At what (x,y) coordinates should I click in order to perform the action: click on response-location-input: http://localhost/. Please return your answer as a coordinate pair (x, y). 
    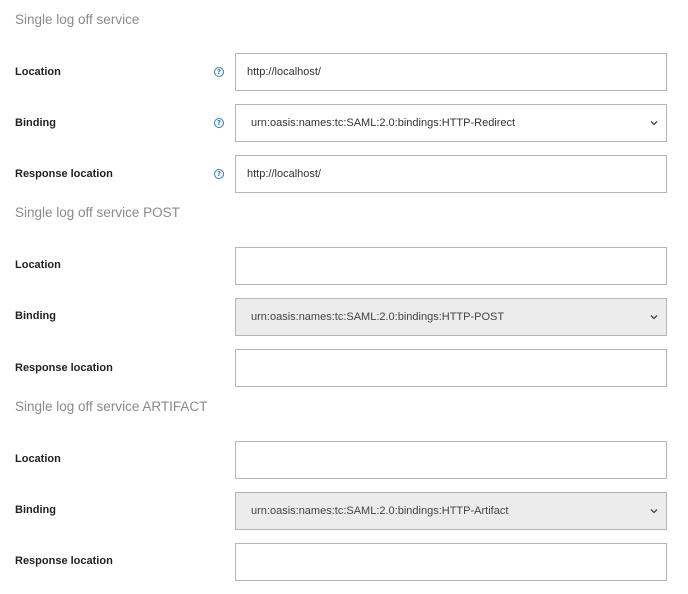
    Looking at the image, I should click on (451, 174).